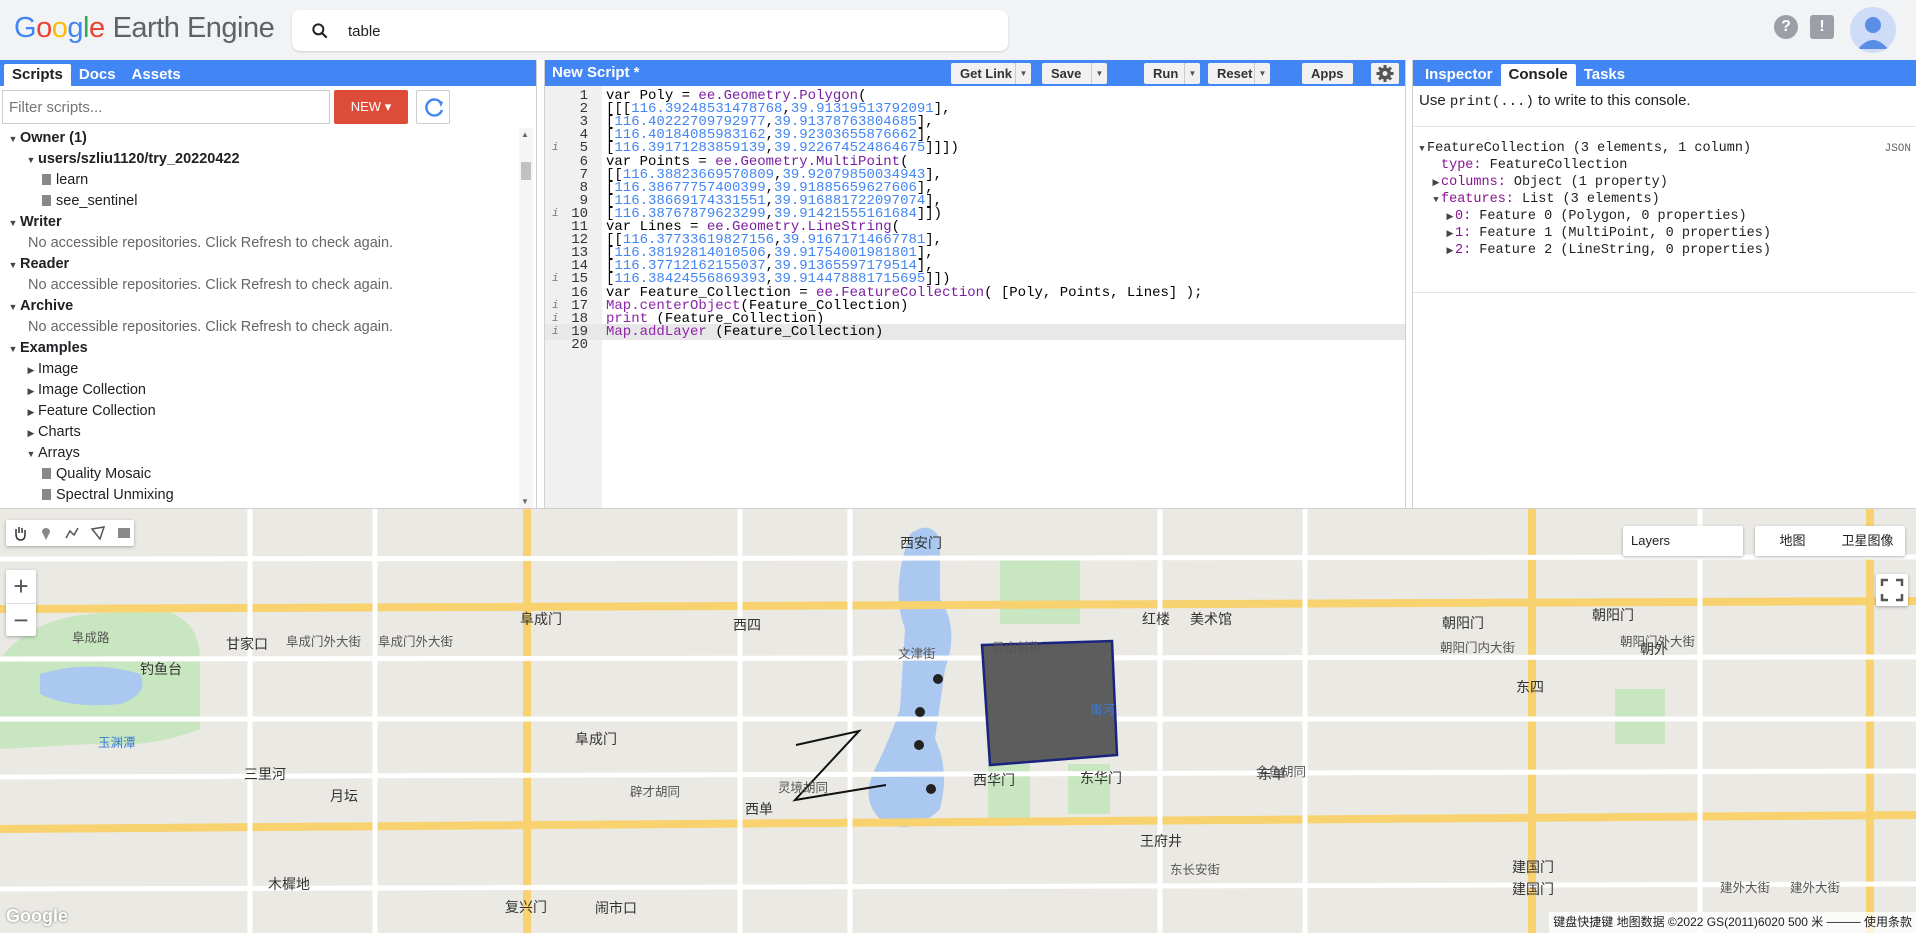  I want to click on map-place-label: 木樨地, so click(289, 884).